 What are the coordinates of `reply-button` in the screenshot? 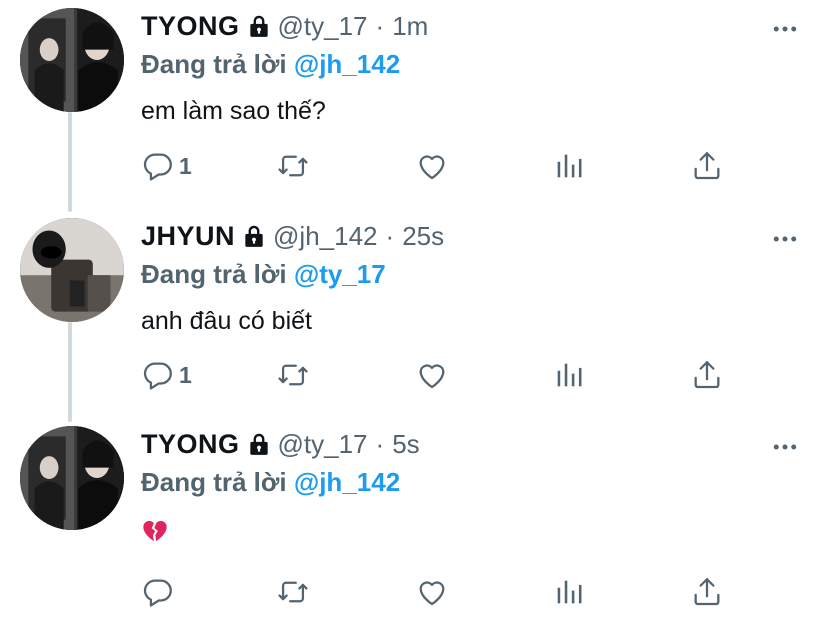 It's located at (160, 592).